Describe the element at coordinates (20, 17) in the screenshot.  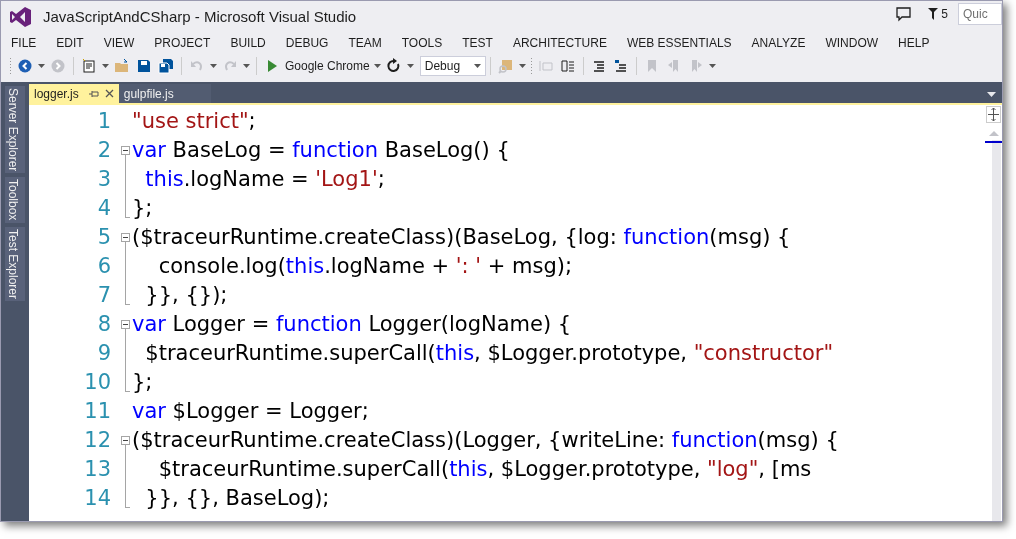
I see `visual-studio-logo-icon` at that location.